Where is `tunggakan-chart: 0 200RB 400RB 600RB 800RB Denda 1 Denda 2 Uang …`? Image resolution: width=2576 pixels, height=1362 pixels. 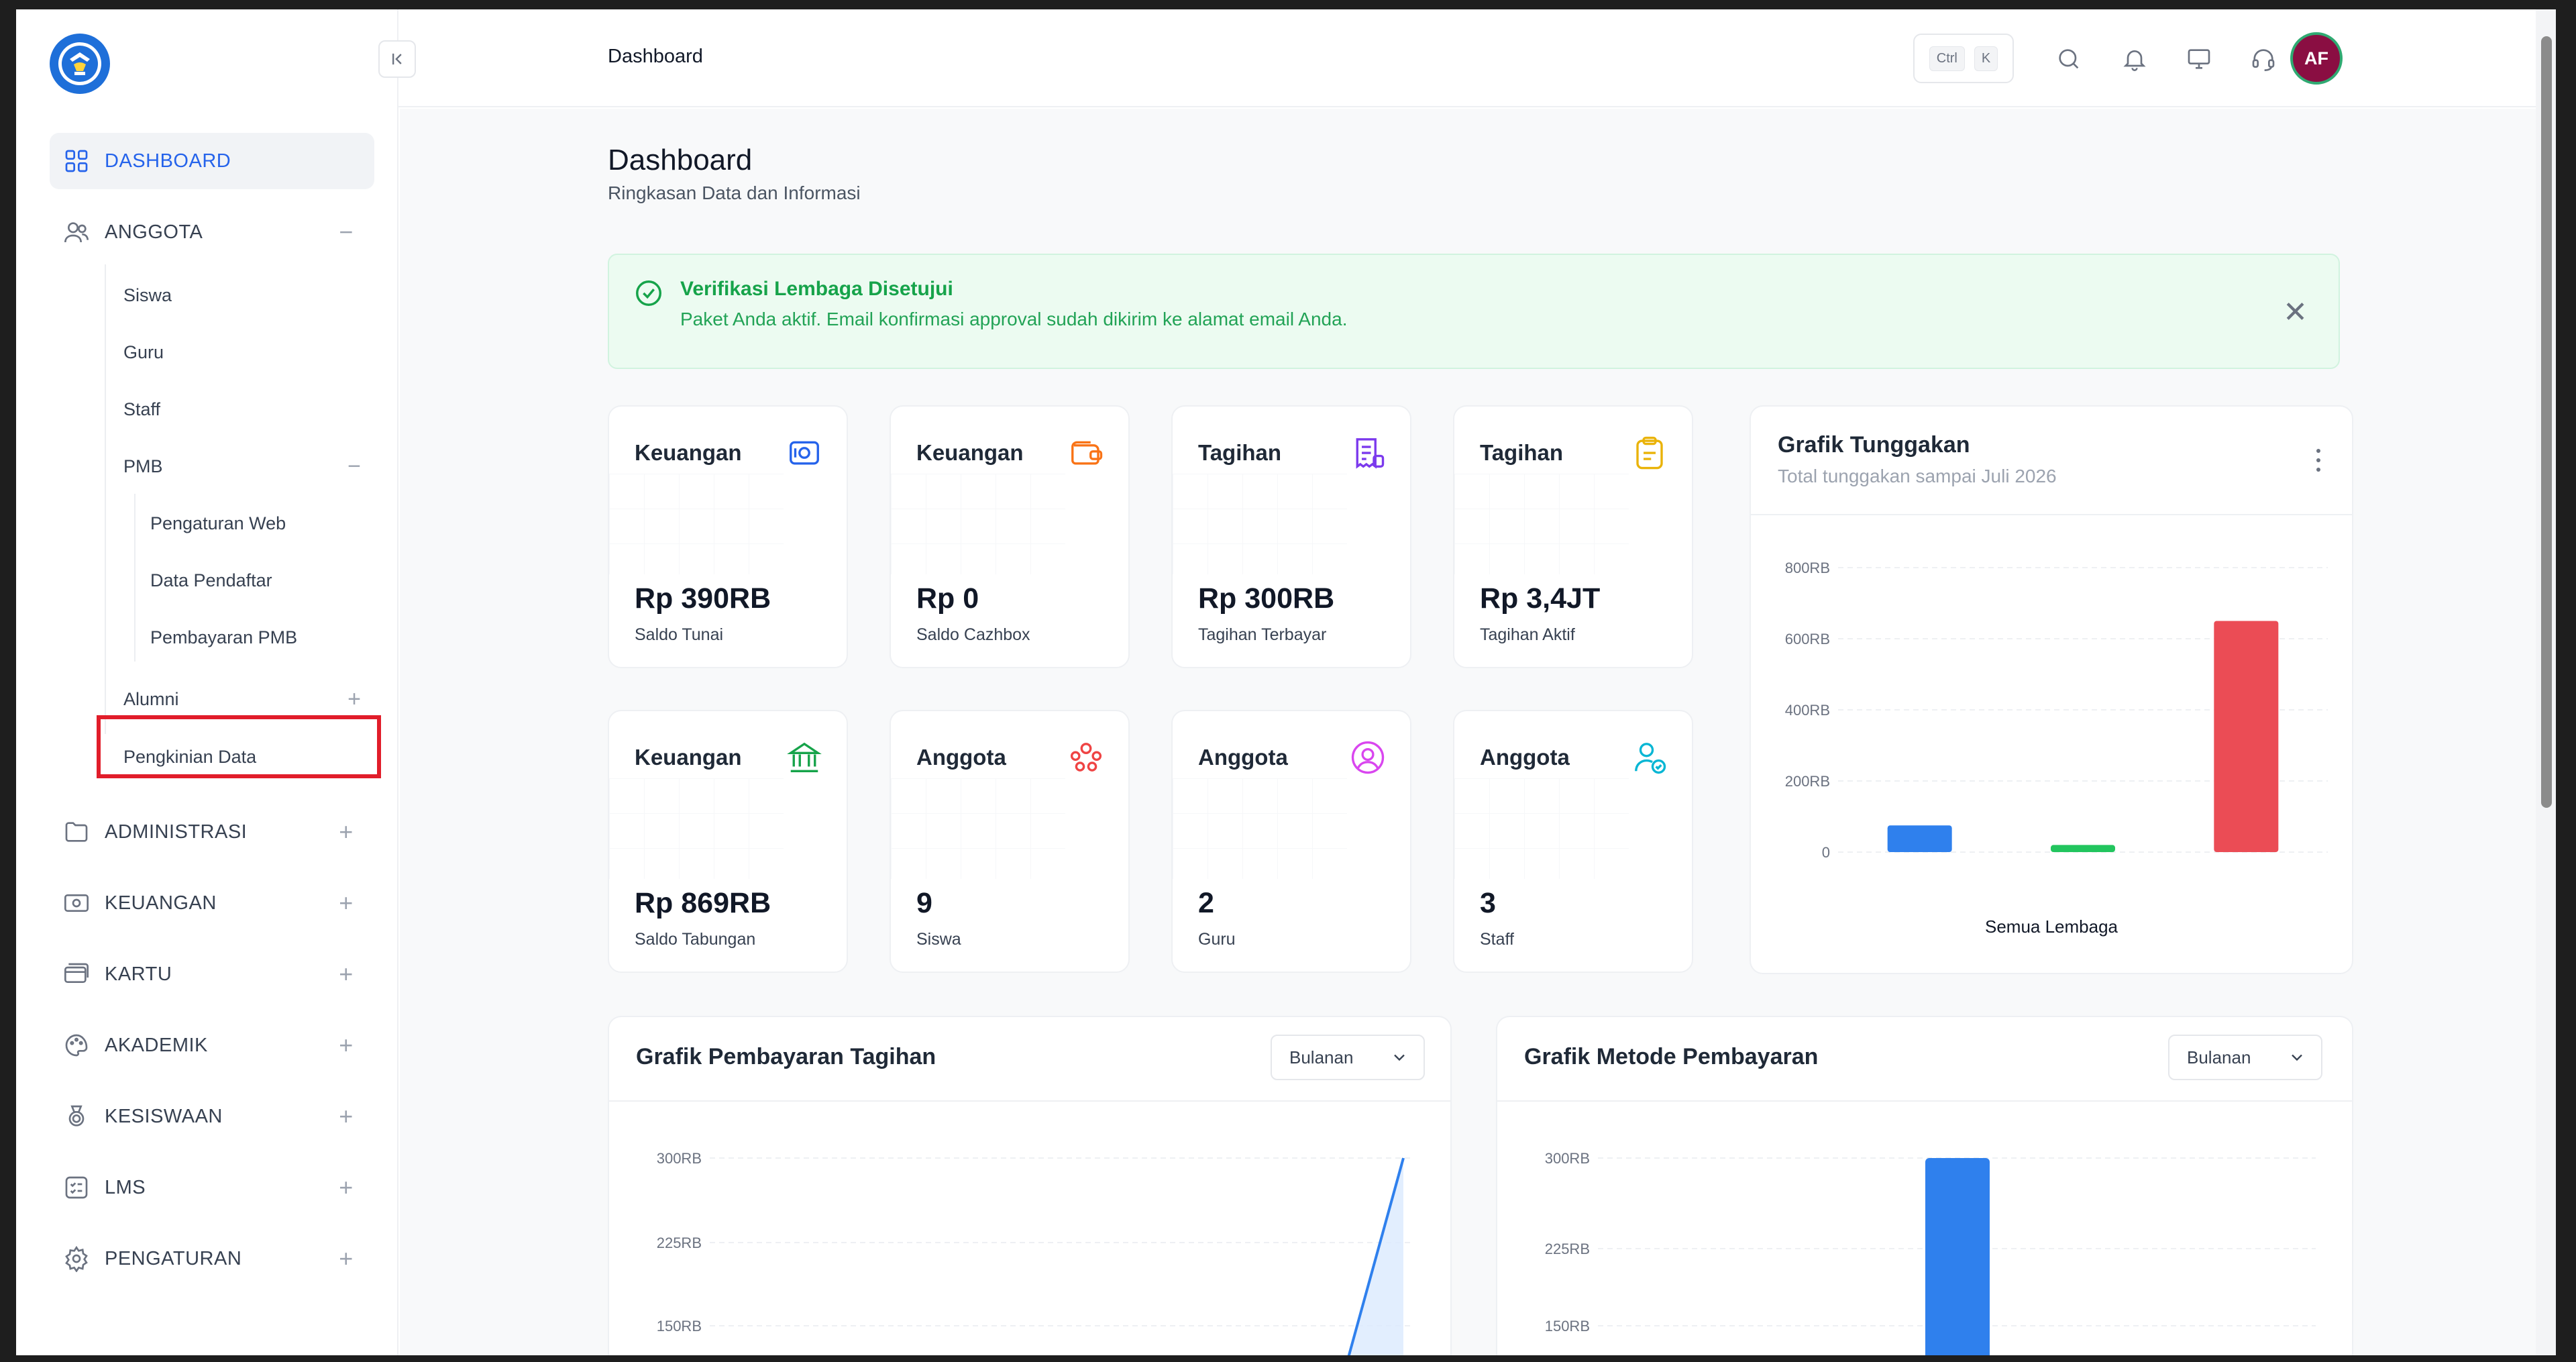
tunggakan-chart: 0 200RB 400RB 600RB 800RB Denda 1 Denda 2 Uang … is located at coordinates (2056, 712).